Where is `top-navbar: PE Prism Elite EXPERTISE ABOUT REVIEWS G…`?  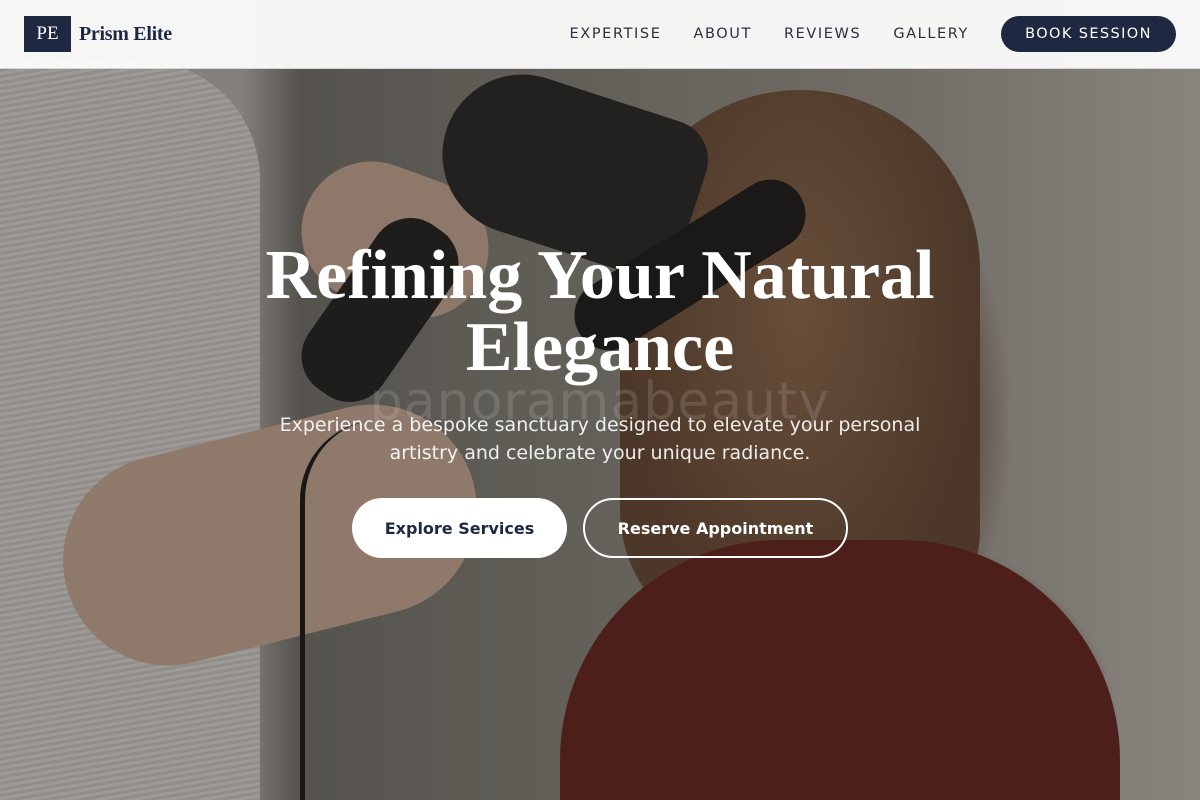
top-navbar: PE Prism Elite EXPERTISE ABOUT REVIEWS G… is located at coordinates (600, 34).